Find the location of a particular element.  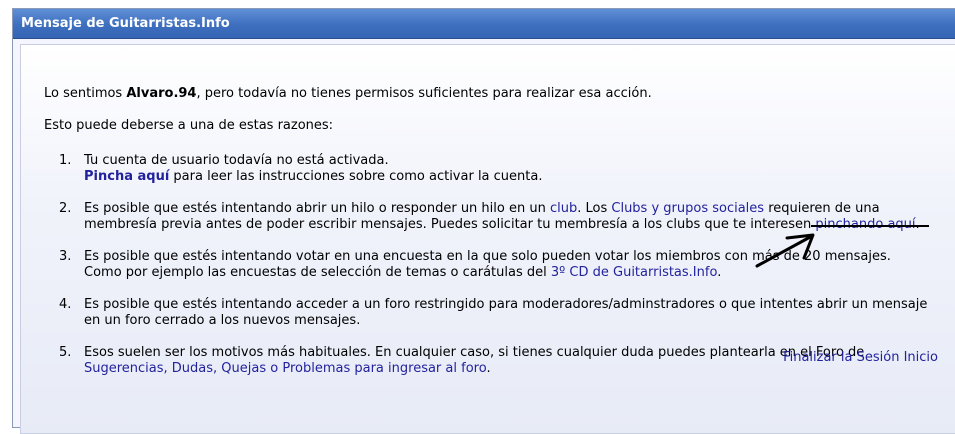

footer-links: Finalizar la Sesión Inicio is located at coordinates (860, 358).